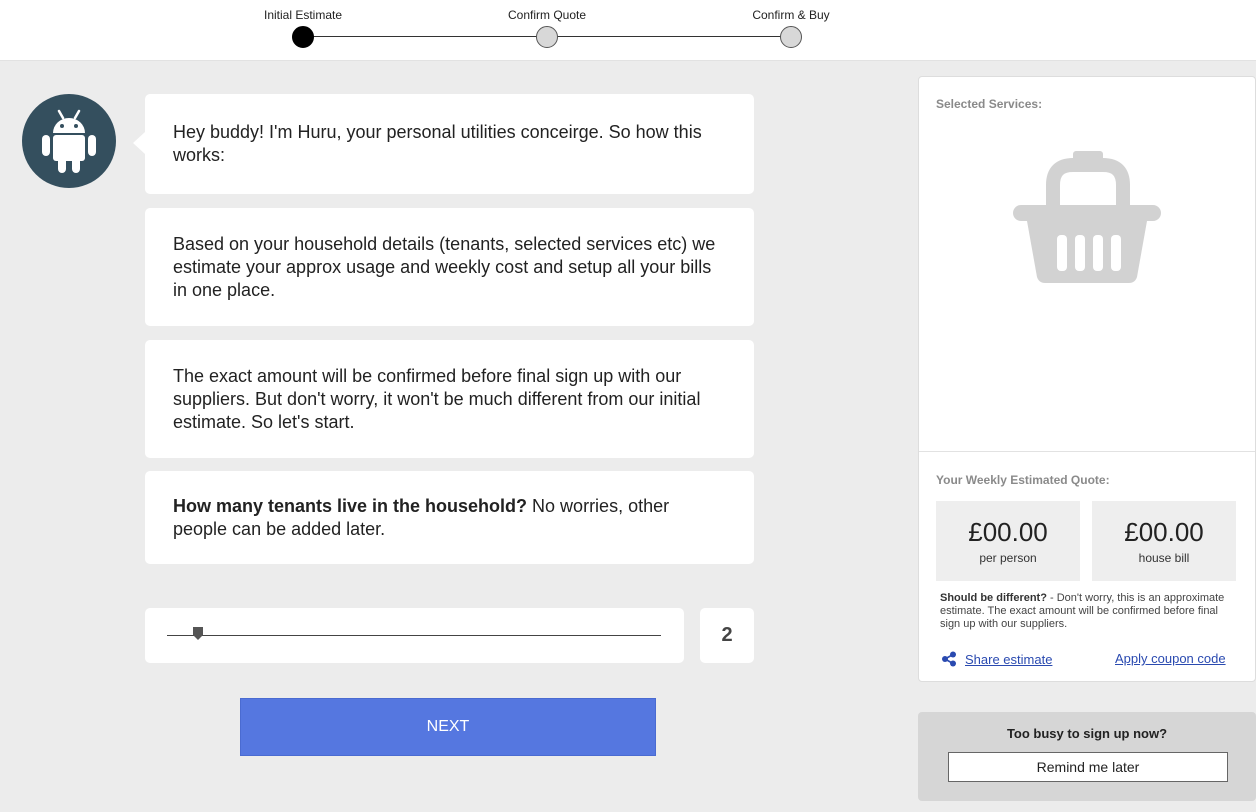  What do you see at coordinates (1170, 658) in the screenshot?
I see `apply-coupon-link: Apply coupon code` at bounding box center [1170, 658].